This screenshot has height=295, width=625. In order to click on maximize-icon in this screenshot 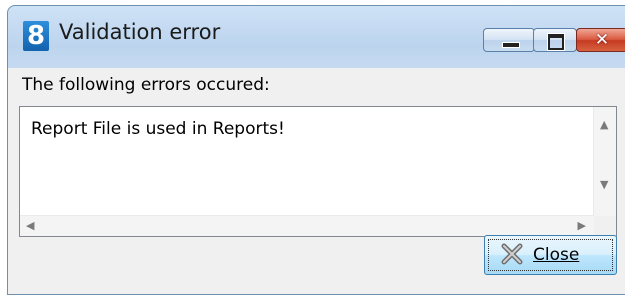, I will do `click(556, 42)`.